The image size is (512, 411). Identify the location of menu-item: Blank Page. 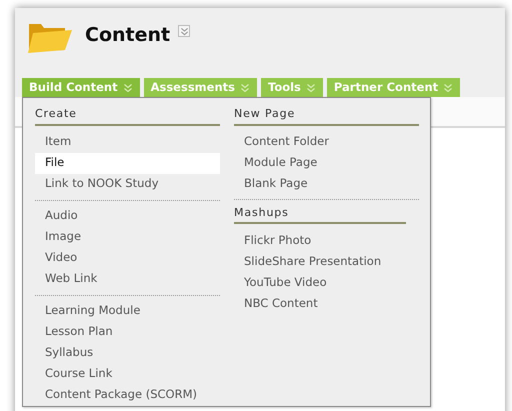
(326, 184).